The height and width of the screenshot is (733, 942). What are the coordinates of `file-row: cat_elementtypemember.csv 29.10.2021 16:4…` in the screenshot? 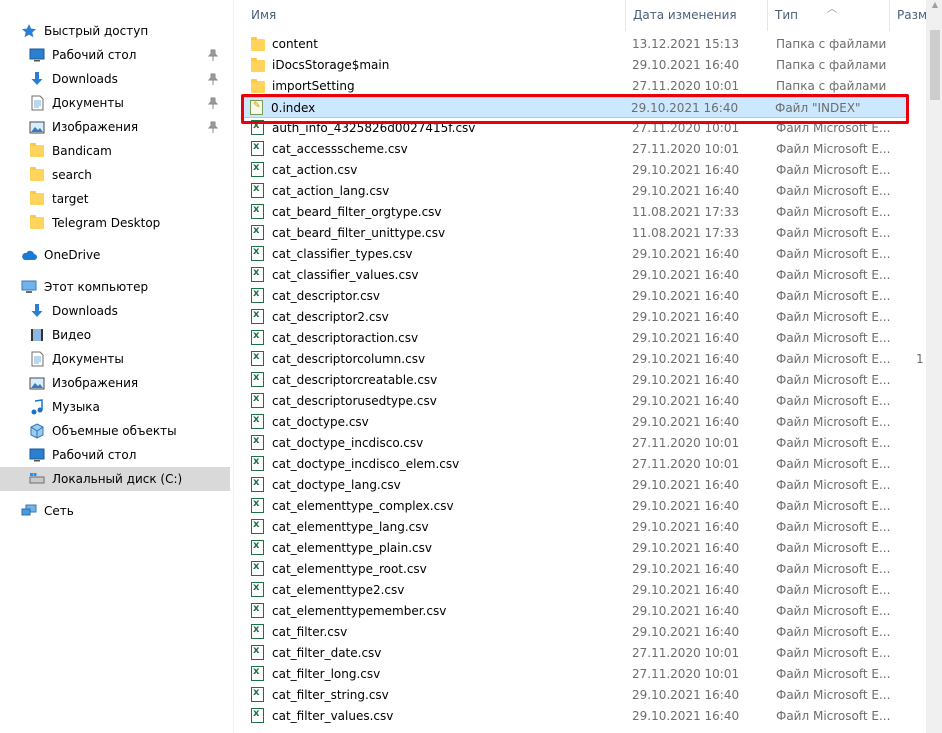 It's located at (580, 611).